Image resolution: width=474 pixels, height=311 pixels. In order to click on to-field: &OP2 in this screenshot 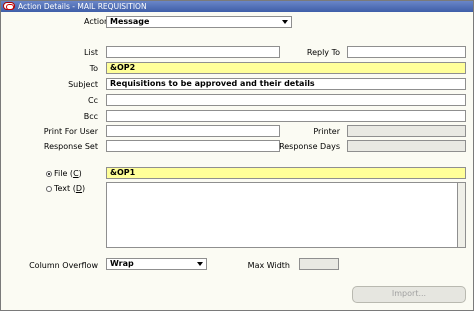, I will do `click(286, 68)`.